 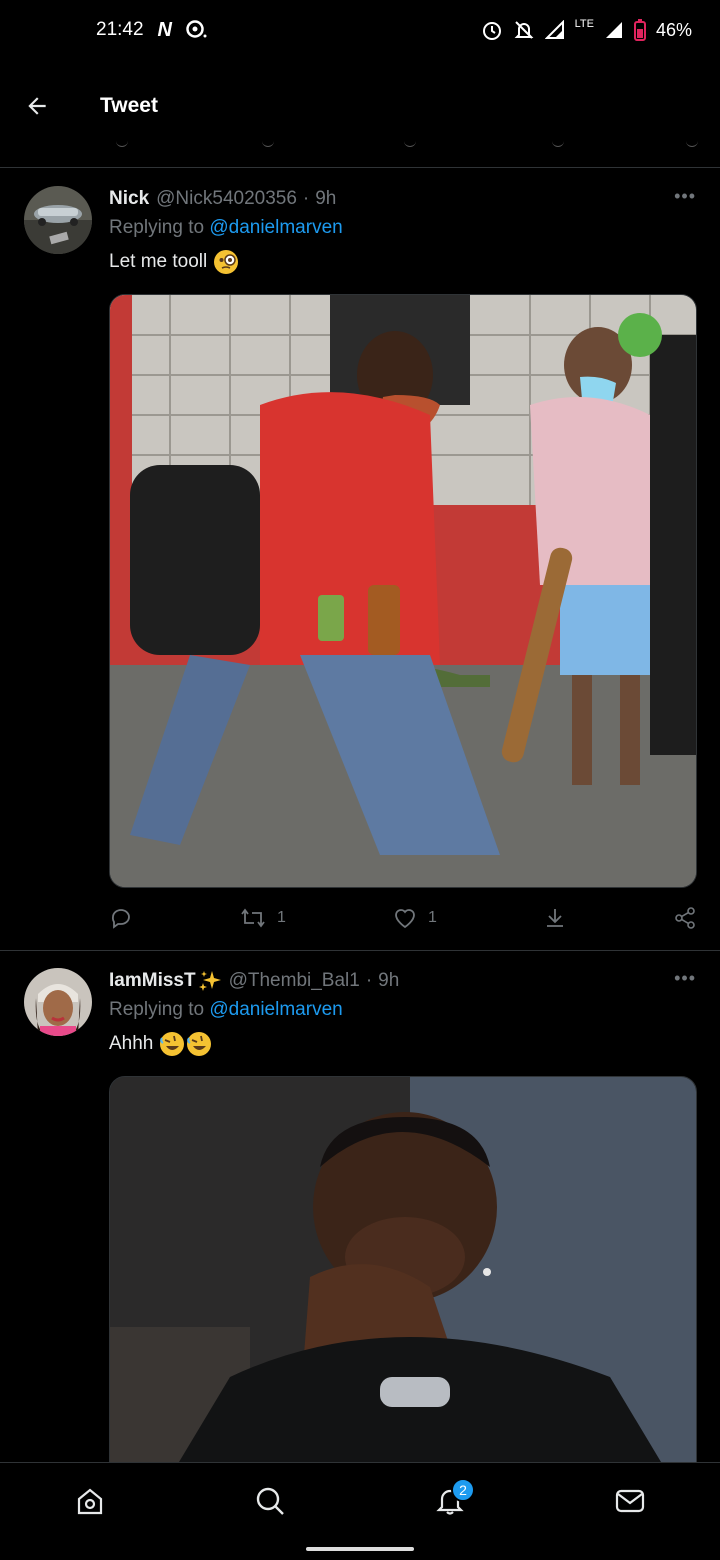 I want to click on status-bar: 21:42 N LTE 46%, so click(x=360, y=30).